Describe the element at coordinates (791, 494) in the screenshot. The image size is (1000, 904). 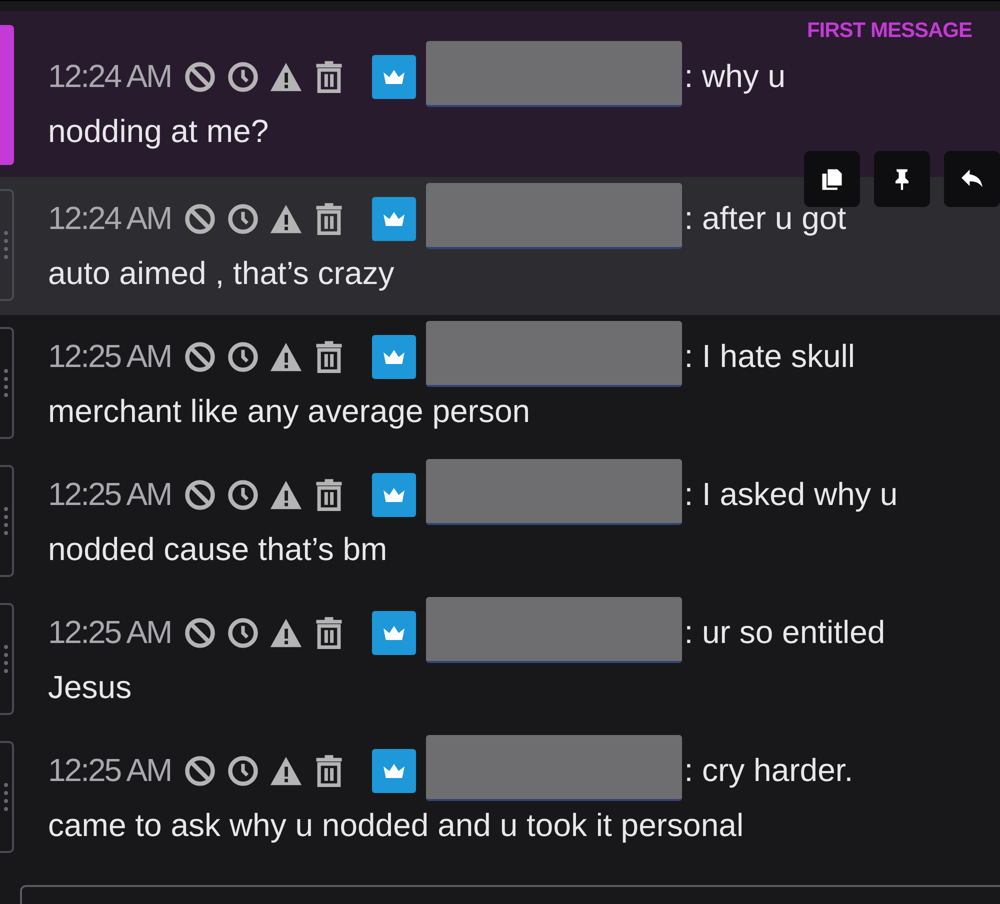
I see `message-text: : I asked why u` at that location.